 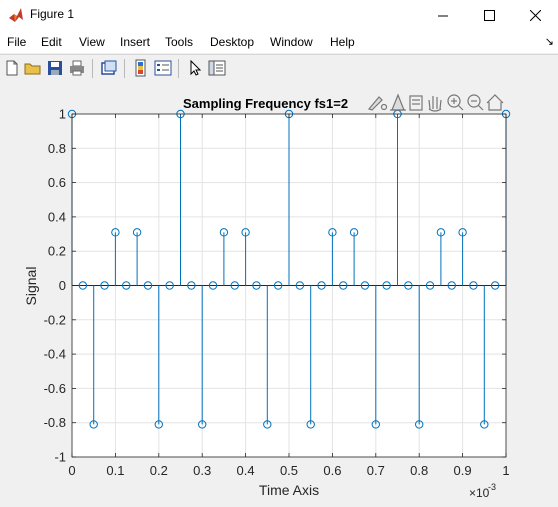 What do you see at coordinates (549, 41) in the screenshot?
I see `dock-arrow-icon: ↘` at bounding box center [549, 41].